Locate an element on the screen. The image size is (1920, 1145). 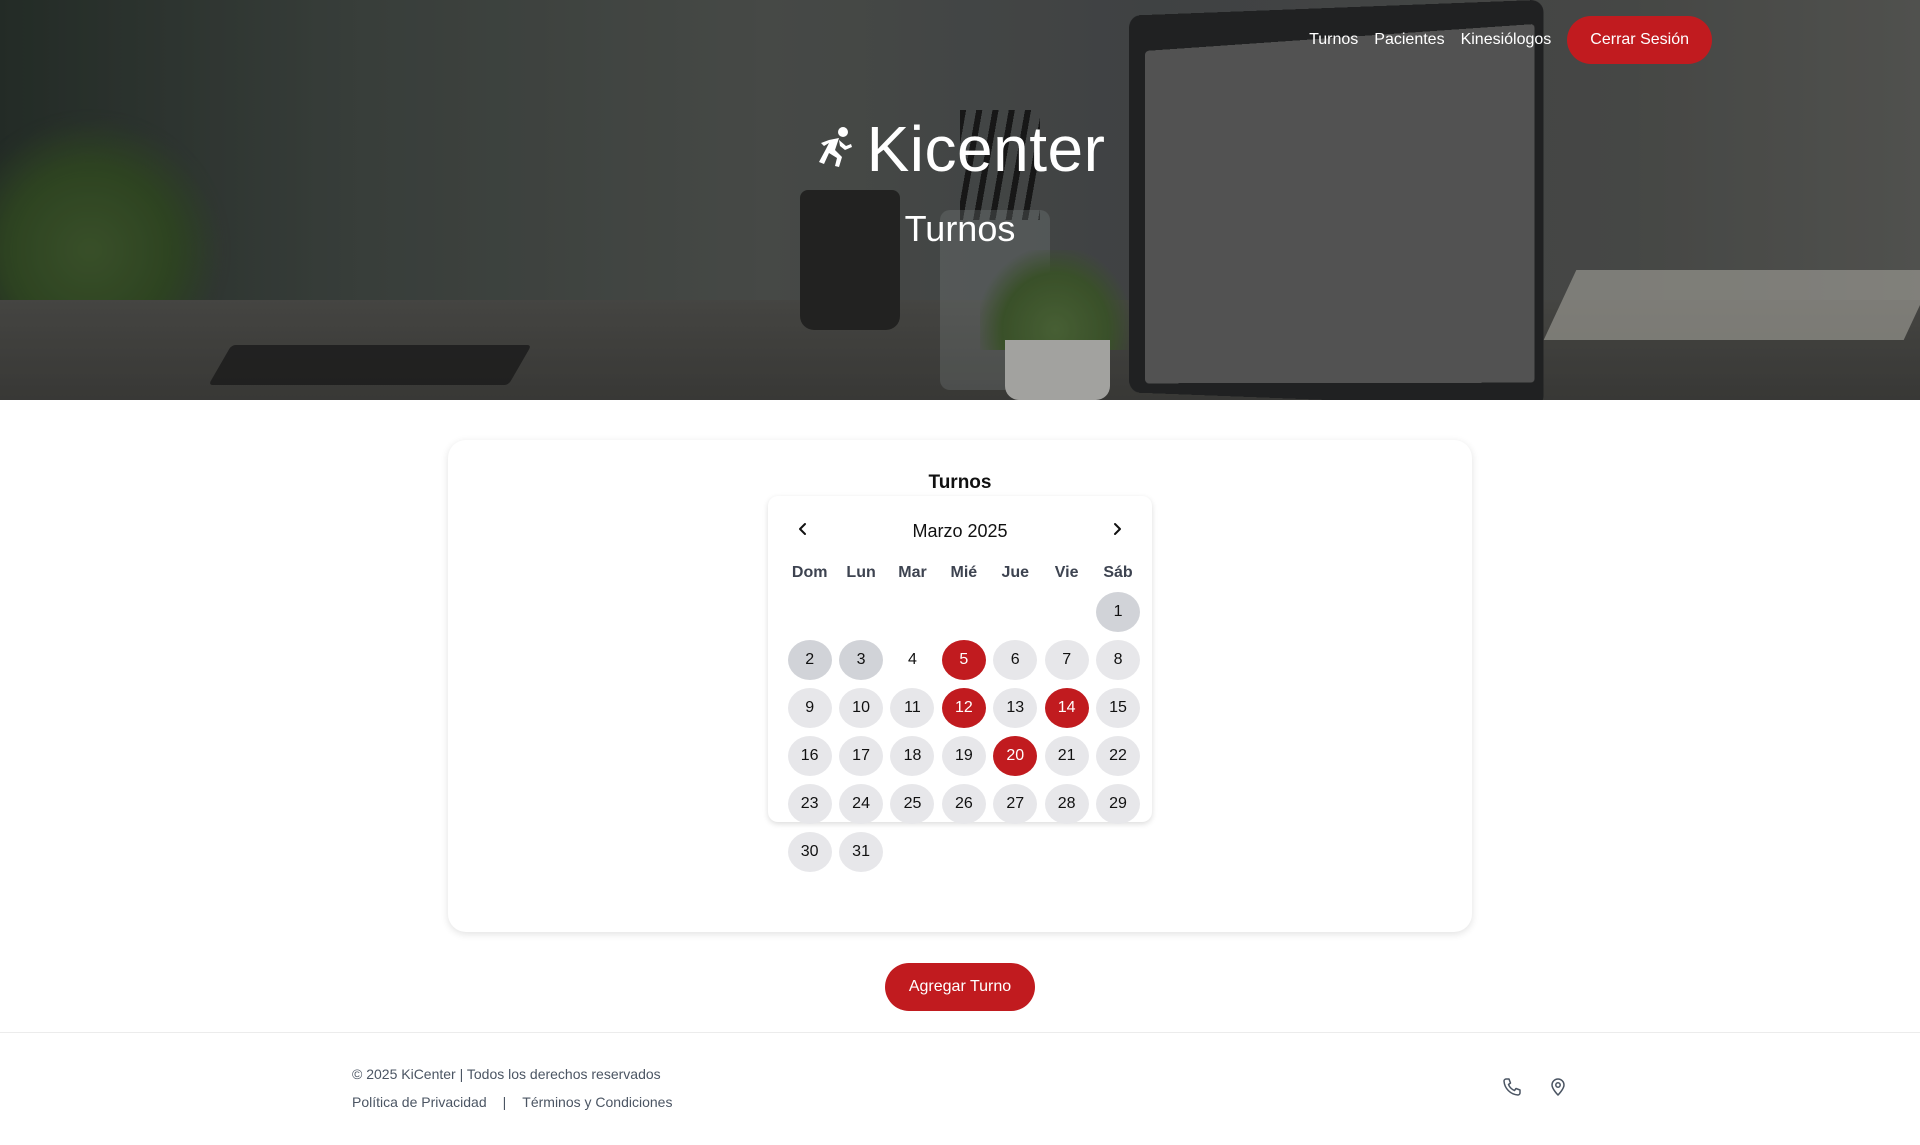
calendar-day: 2 is located at coordinates (809, 660).